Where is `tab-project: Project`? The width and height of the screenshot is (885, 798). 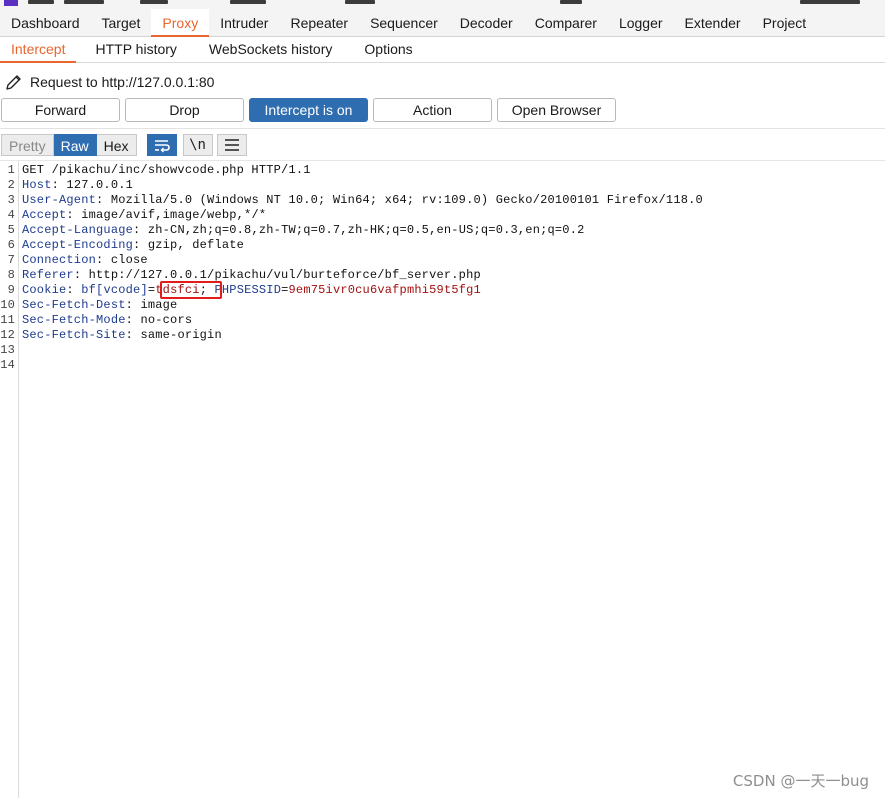
tab-project: Project is located at coordinates (785, 23).